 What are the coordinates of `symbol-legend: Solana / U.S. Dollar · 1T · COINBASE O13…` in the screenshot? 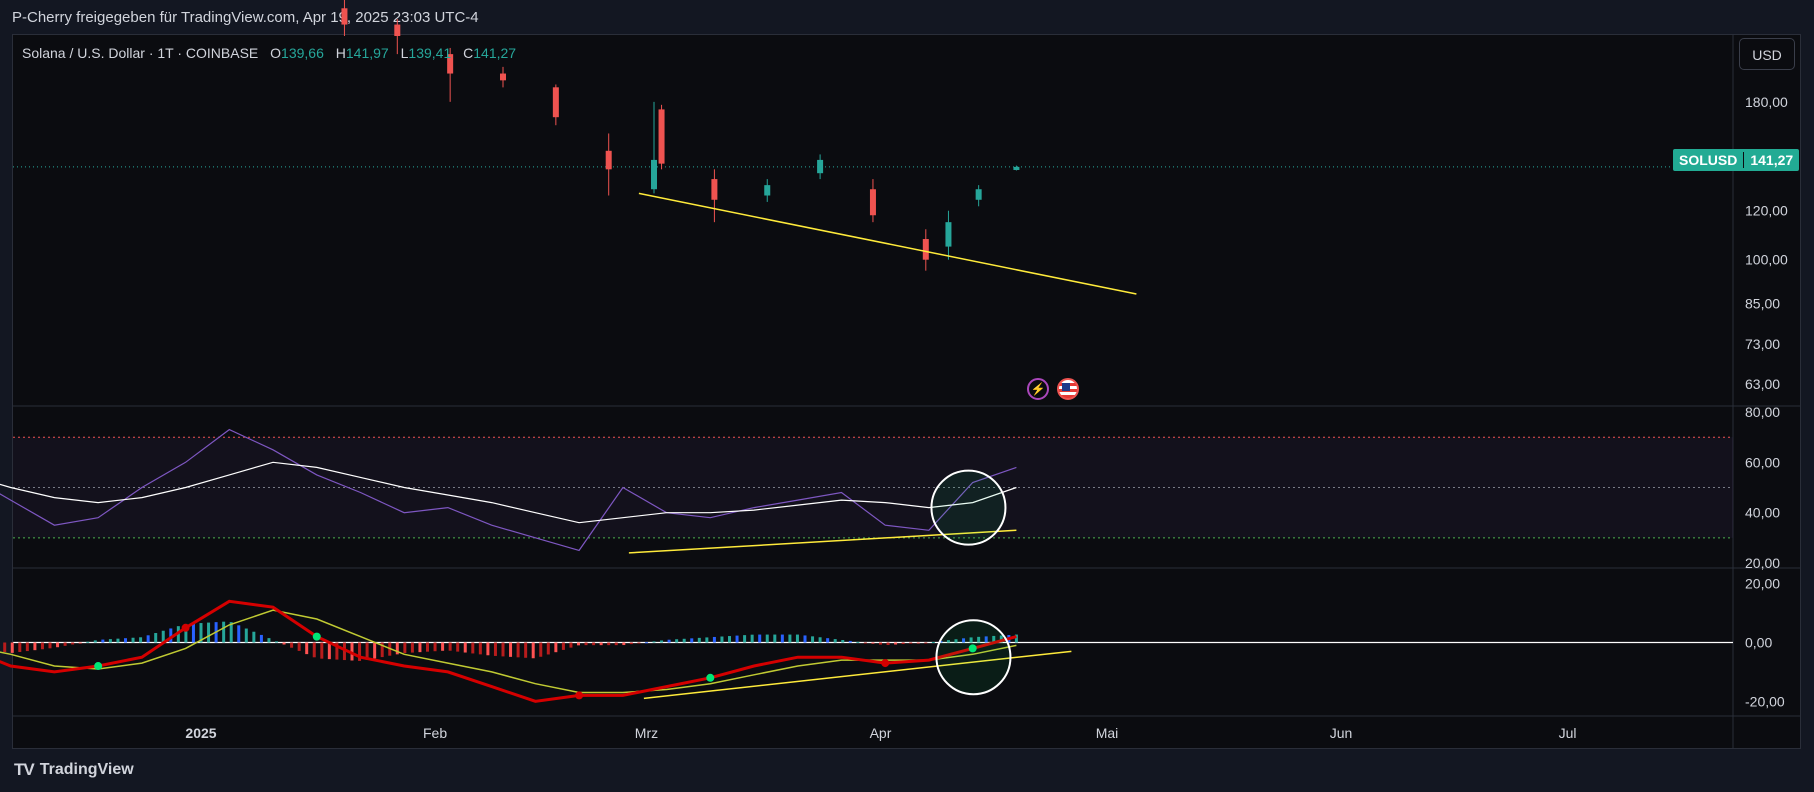 It's located at (269, 53).